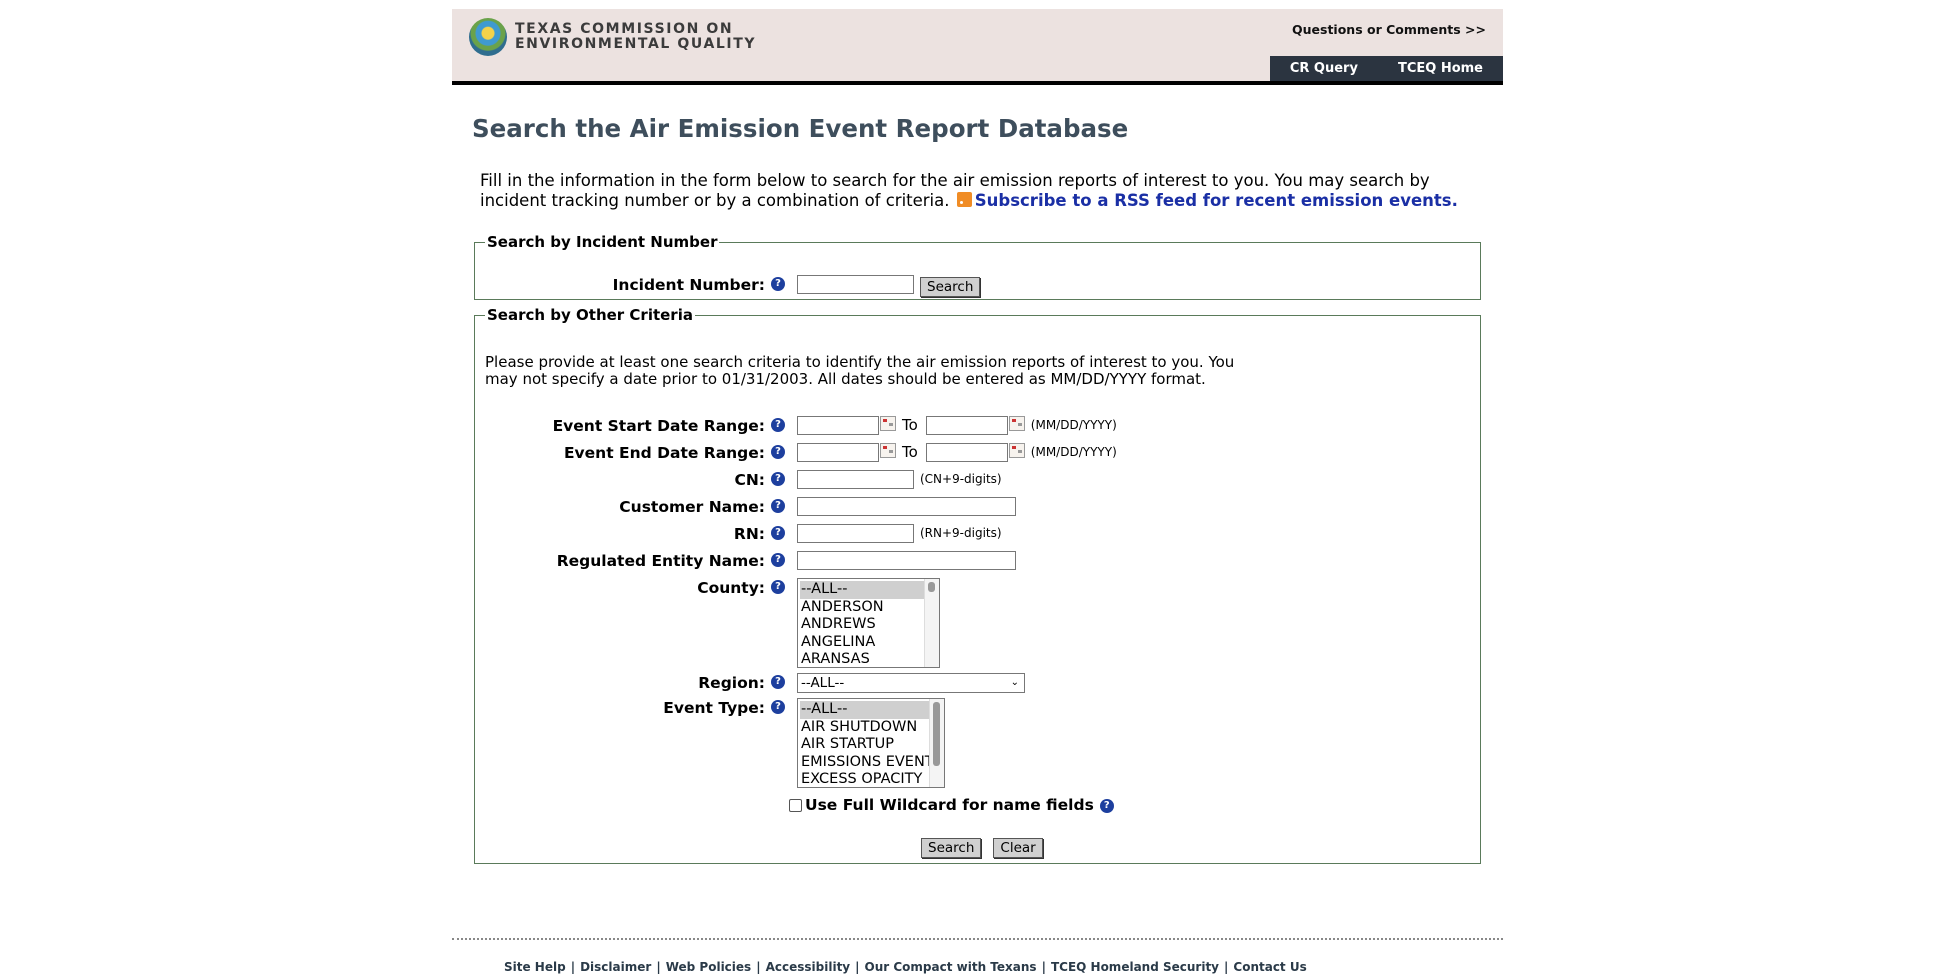 The width and height of the screenshot is (1947, 974). I want to click on footer-link-contact-us: Contact Us, so click(1269, 967).